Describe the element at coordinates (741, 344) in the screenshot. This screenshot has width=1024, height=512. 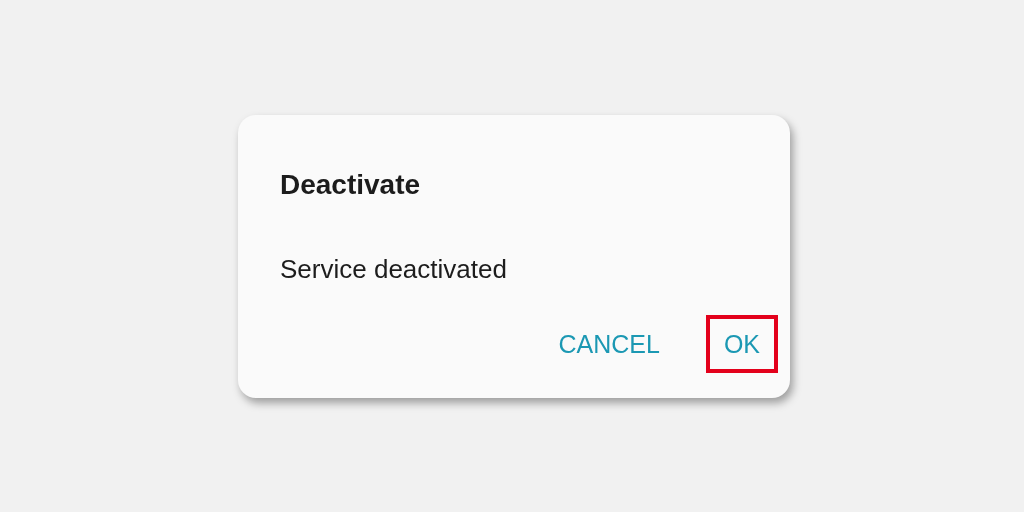
I see `highlighted-button: OK` at that location.